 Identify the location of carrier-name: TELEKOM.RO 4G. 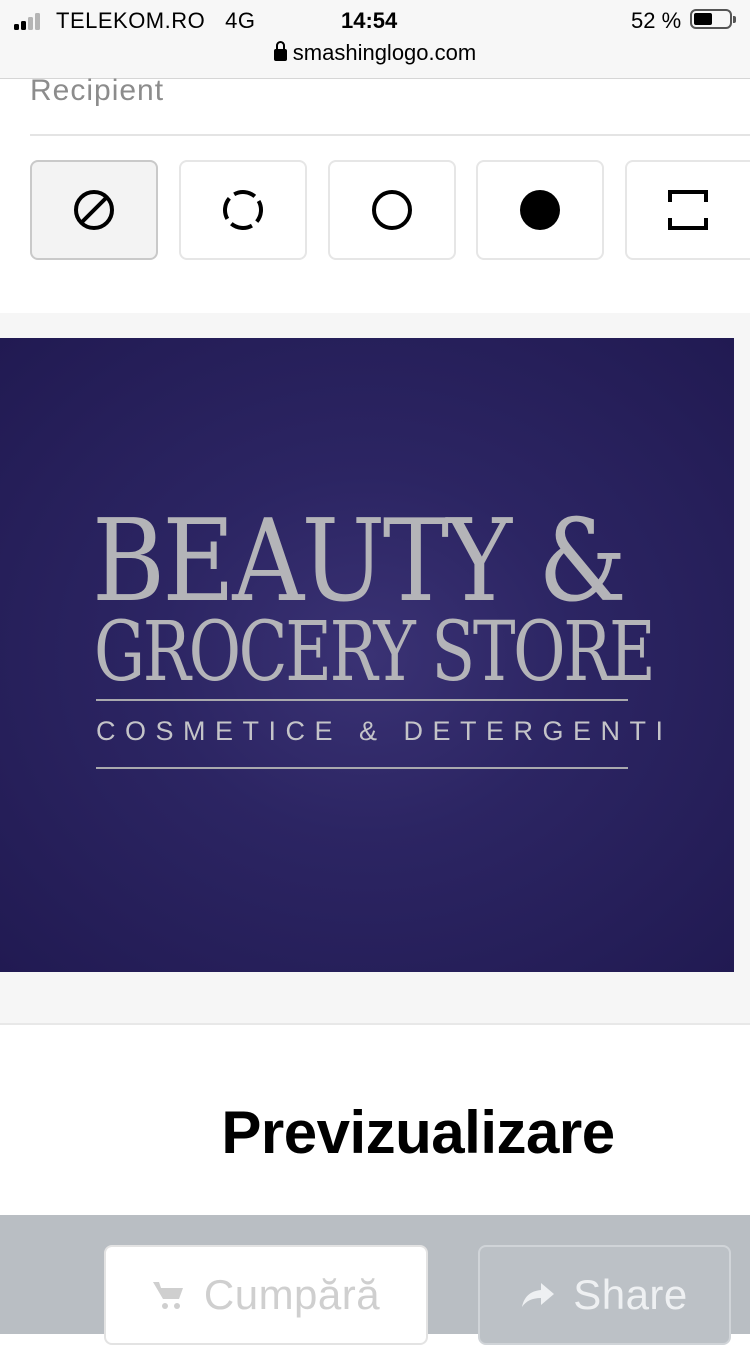
(156, 20).